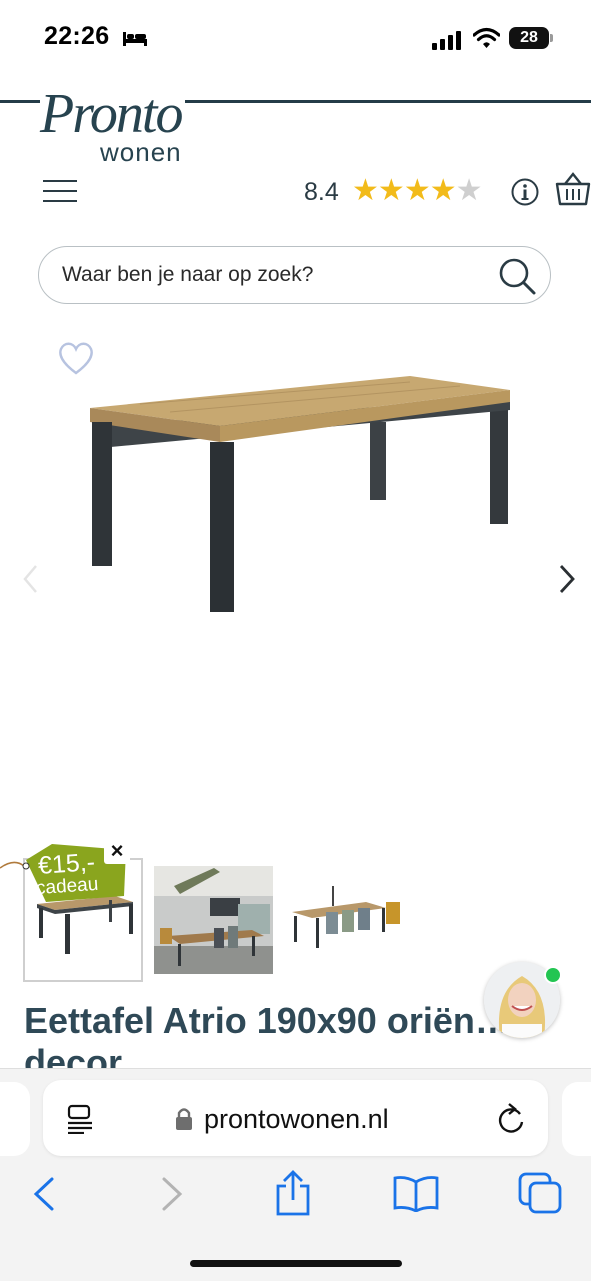 Image resolution: width=591 pixels, height=1281 pixels. Describe the element at coordinates (300, 495) in the screenshot. I see `product-image` at that location.